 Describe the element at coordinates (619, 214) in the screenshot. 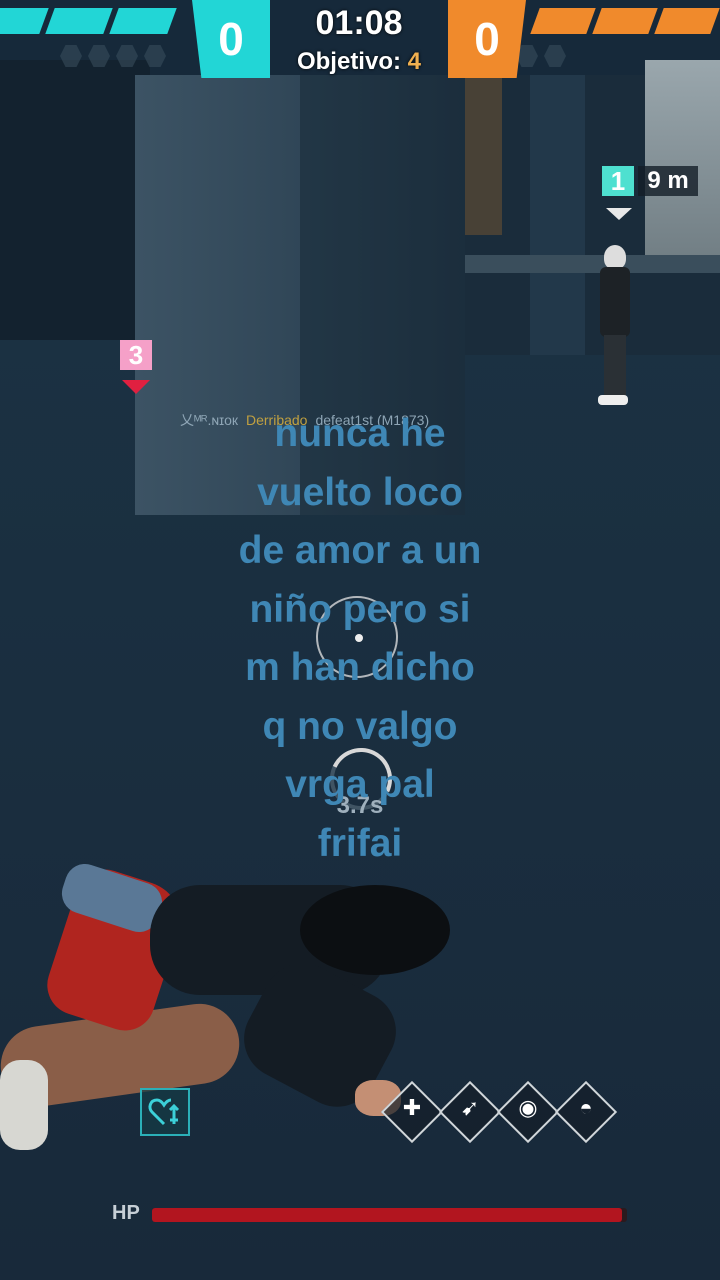

I see `ally-arrow-icon` at that location.